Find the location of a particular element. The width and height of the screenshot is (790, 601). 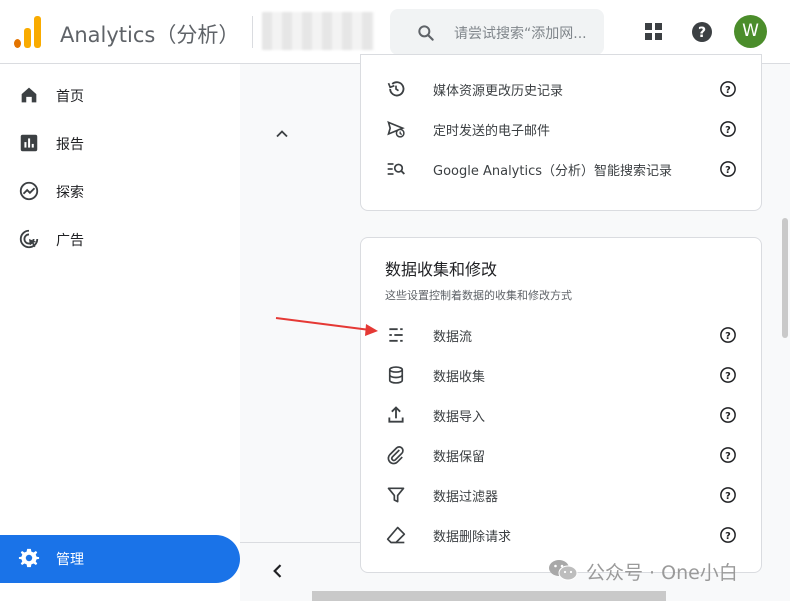

search-icon is located at coordinates (426, 33).